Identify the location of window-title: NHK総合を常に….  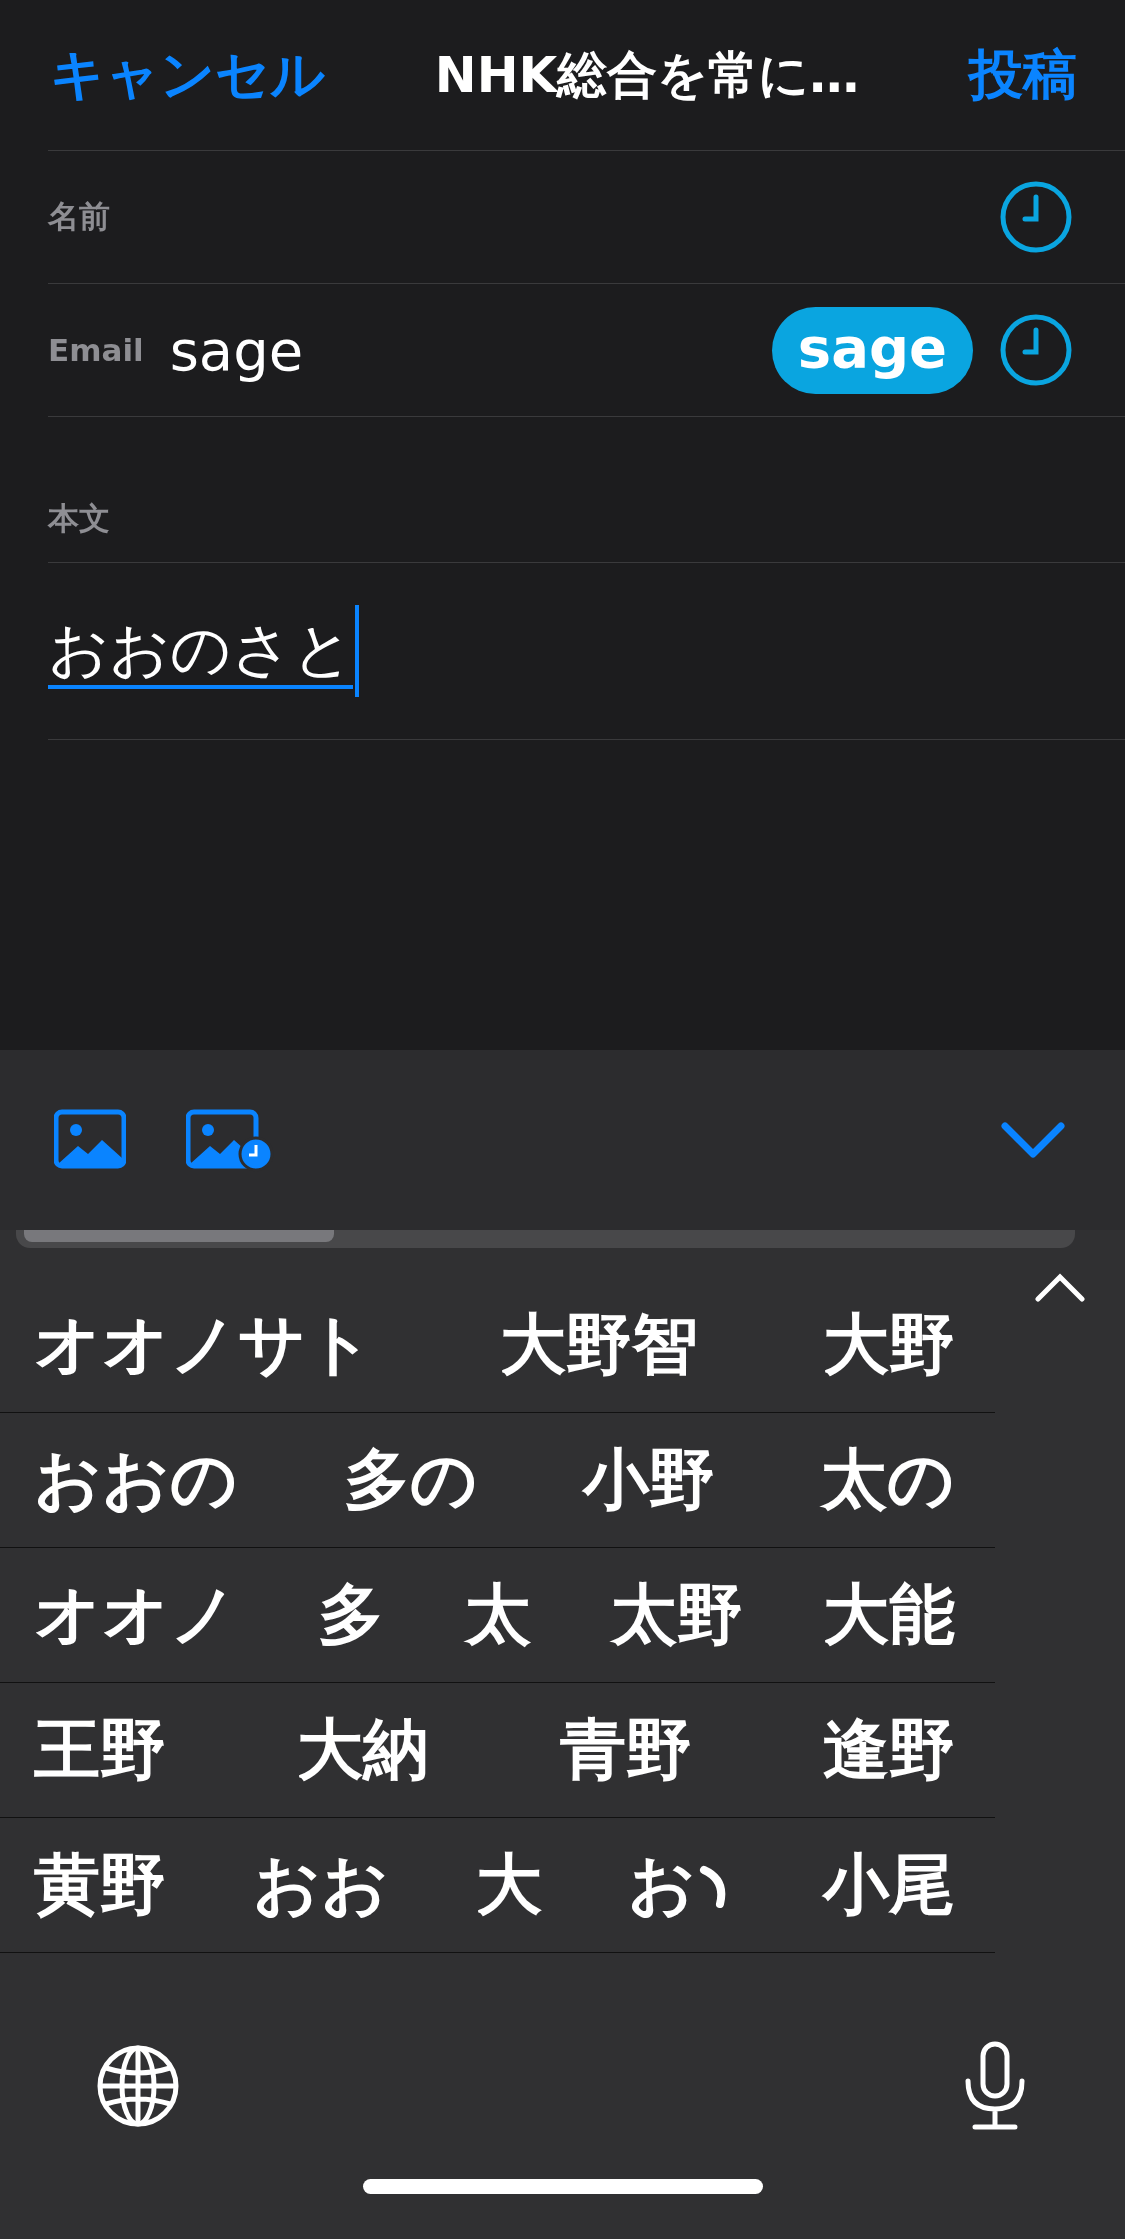
(647, 75).